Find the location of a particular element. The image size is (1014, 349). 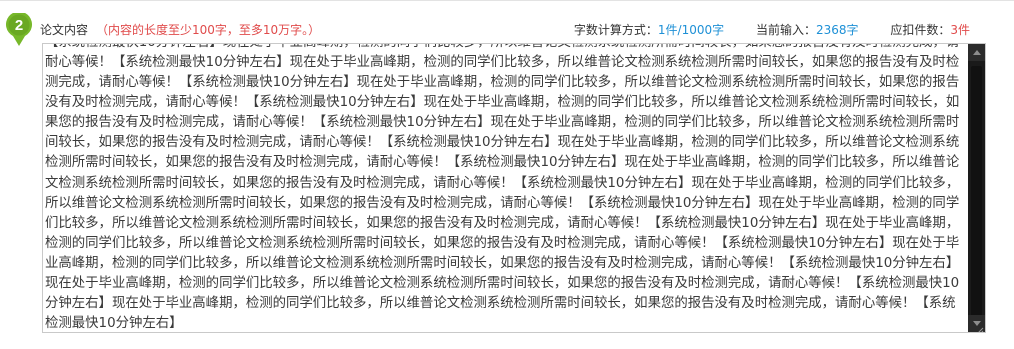

pieces-deducted-label: 应扣件数： is located at coordinates (920, 30).